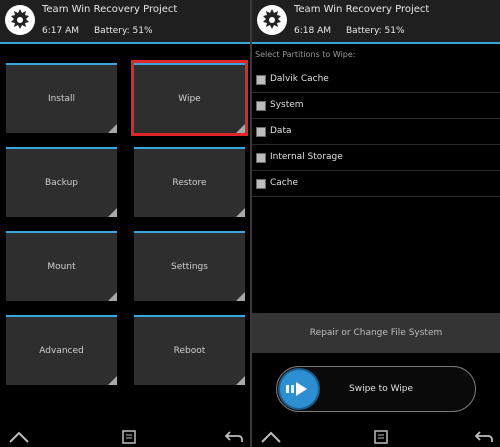  What do you see at coordinates (312, 31) in the screenshot?
I see `clock: 6:18 AM` at bounding box center [312, 31].